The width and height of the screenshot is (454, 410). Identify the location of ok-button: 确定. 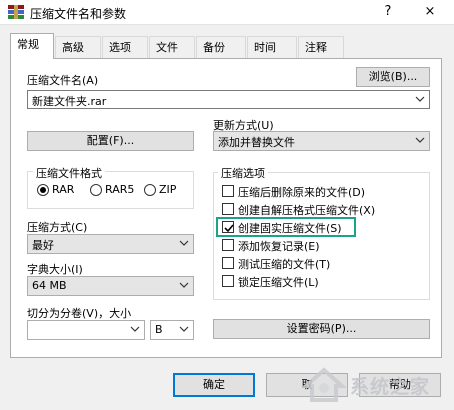
(214, 385).